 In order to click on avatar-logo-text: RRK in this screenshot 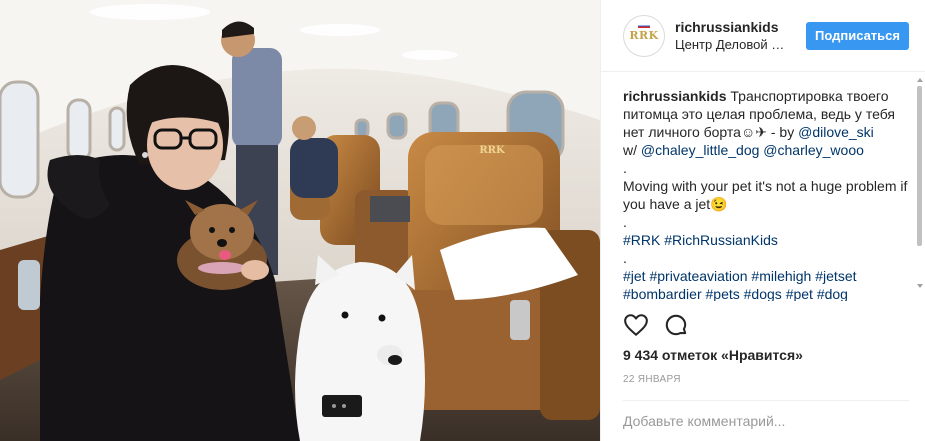, I will do `click(644, 35)`.